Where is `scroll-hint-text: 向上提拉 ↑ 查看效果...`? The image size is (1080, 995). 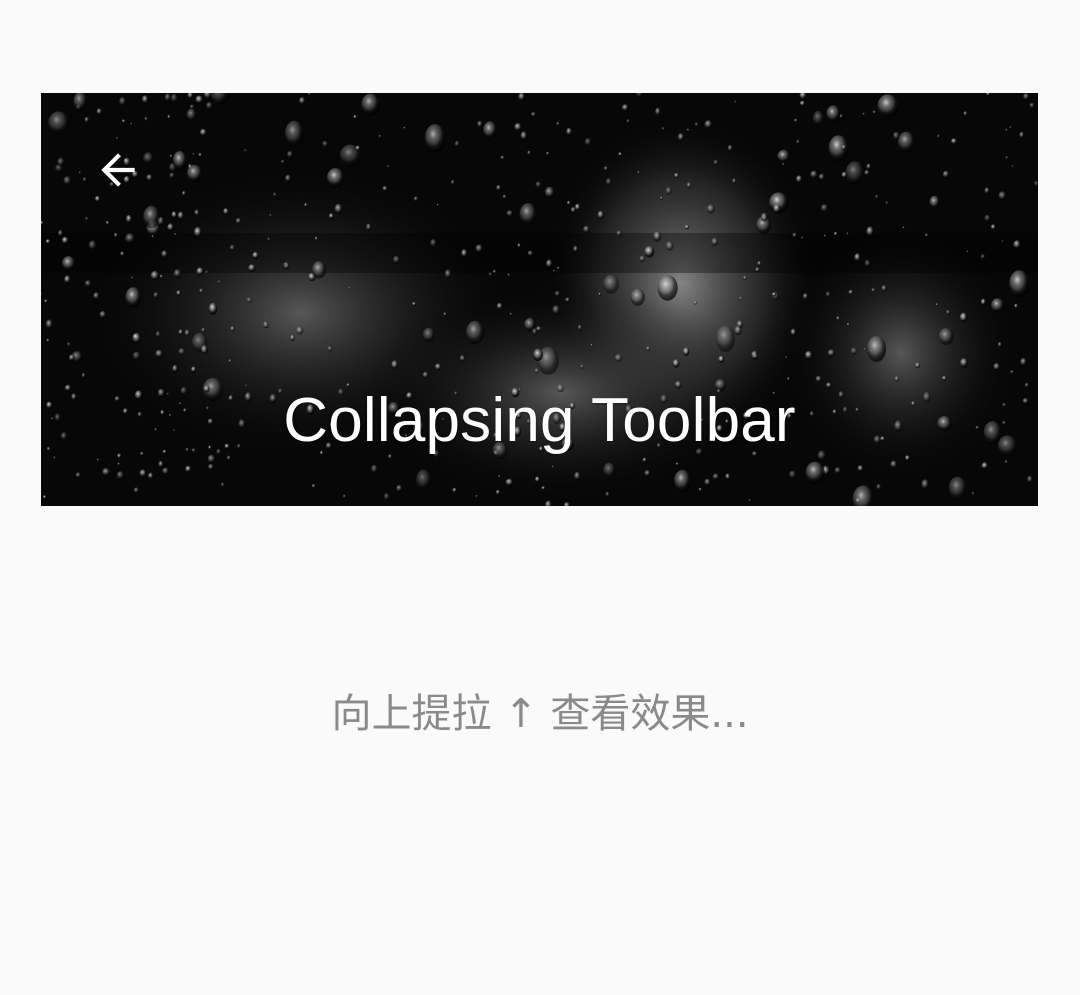
scroll-hint-text: 向上提拉 ↑ 查看效果... is located at coordinates (540, 714).